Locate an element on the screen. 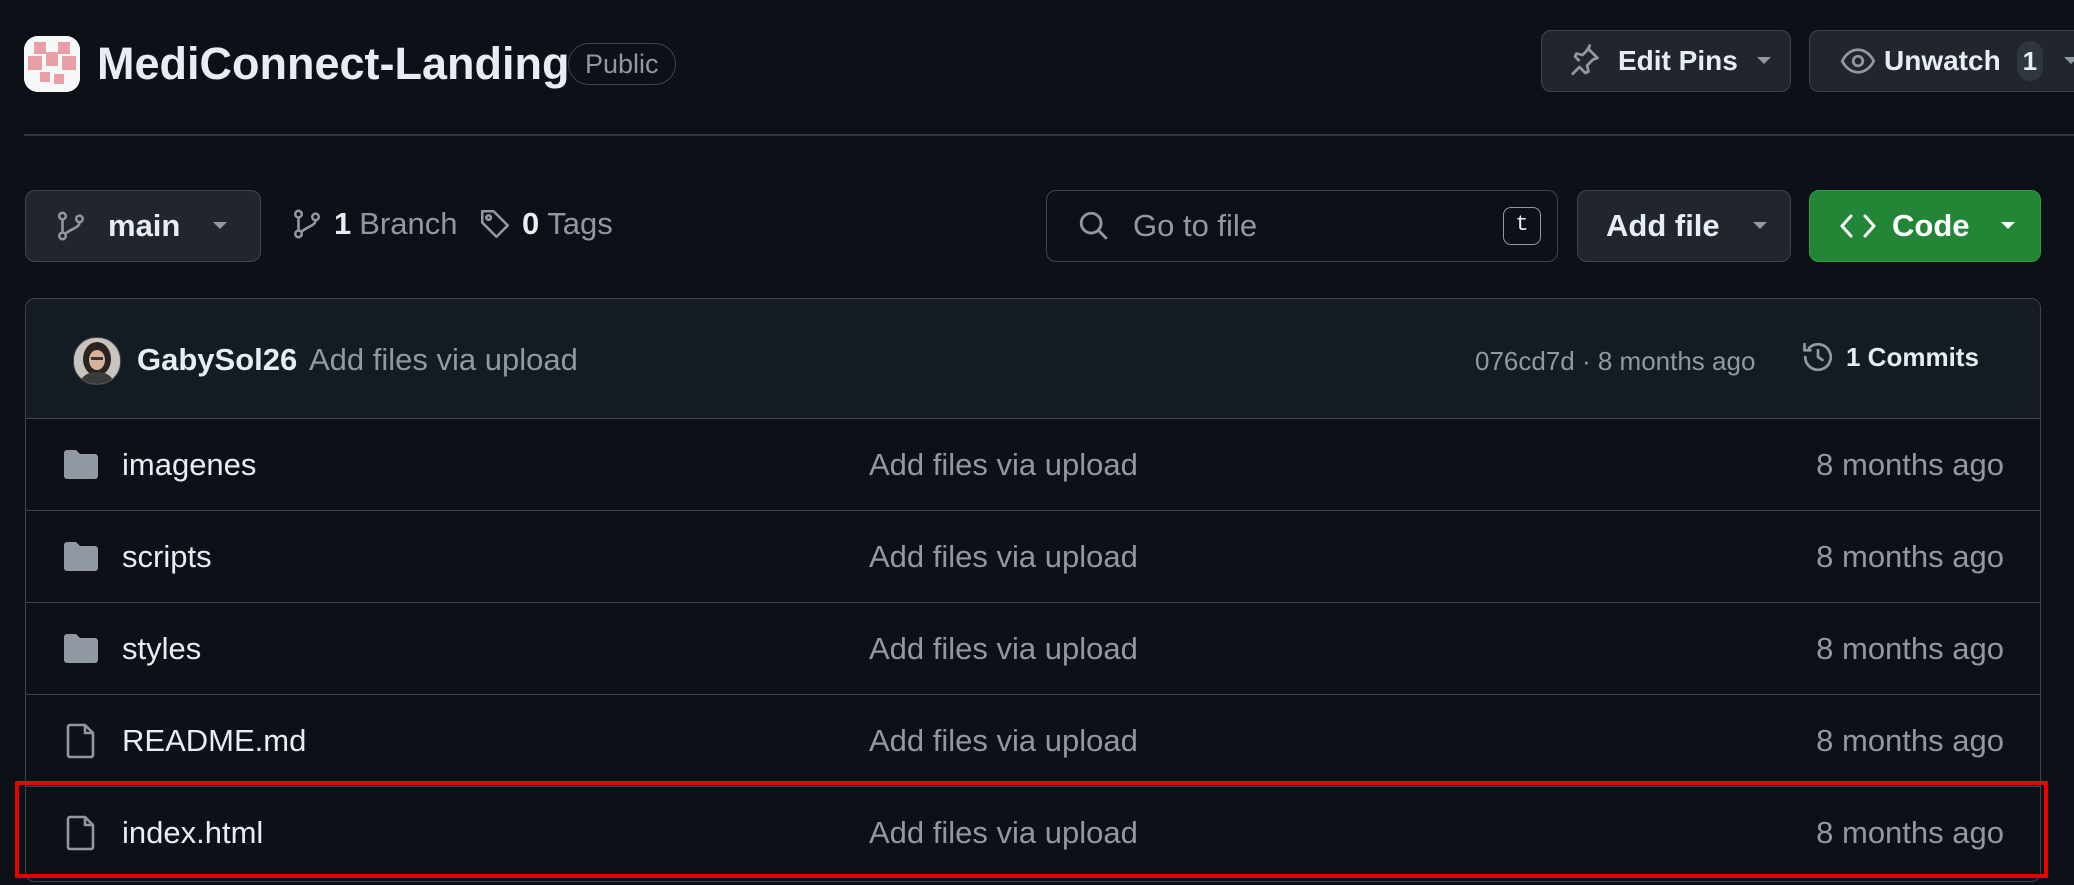 The height and width of the screenshot is (885, 2074). tags-link: 0 Tags is located at coordinates (545, 224).